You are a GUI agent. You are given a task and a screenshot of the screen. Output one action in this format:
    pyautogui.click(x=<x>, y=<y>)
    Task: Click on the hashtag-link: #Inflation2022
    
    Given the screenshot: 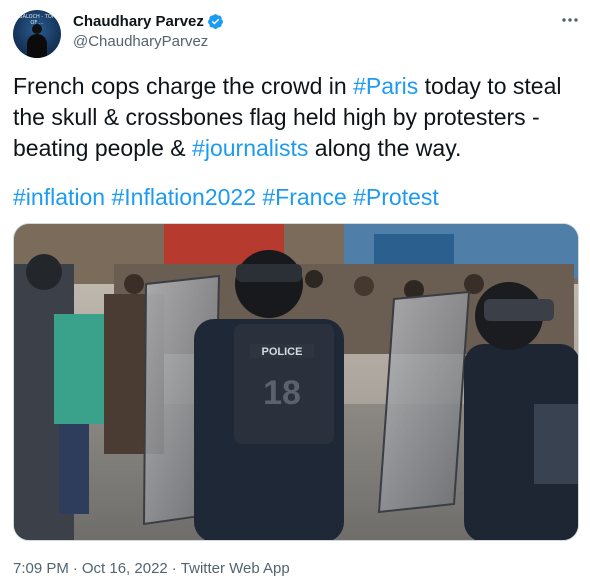 What is the action you would take?
    pyautogui.click(x=183, y=197)
    